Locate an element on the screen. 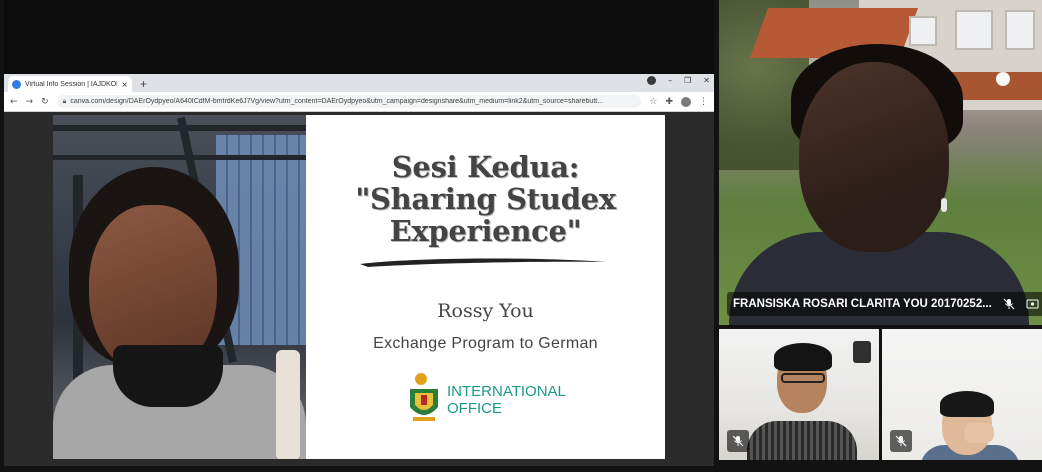  new-tab-button: + is located at coordinates (143, 84).